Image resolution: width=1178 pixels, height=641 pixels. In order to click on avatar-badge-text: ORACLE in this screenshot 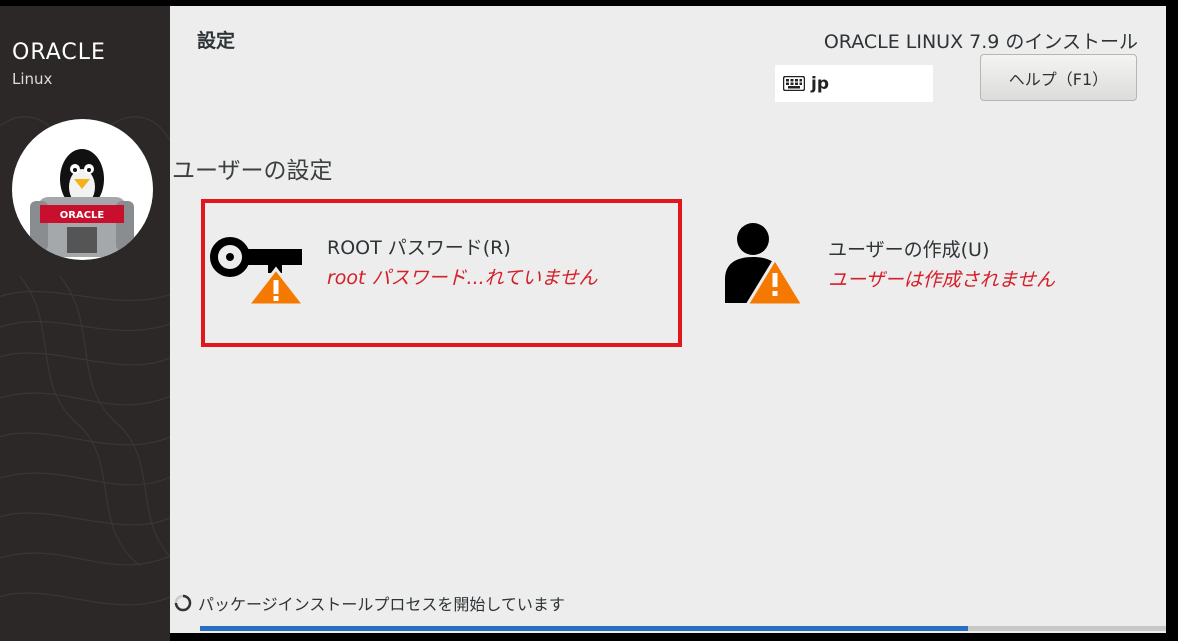, I will do `click(82, 215)`.